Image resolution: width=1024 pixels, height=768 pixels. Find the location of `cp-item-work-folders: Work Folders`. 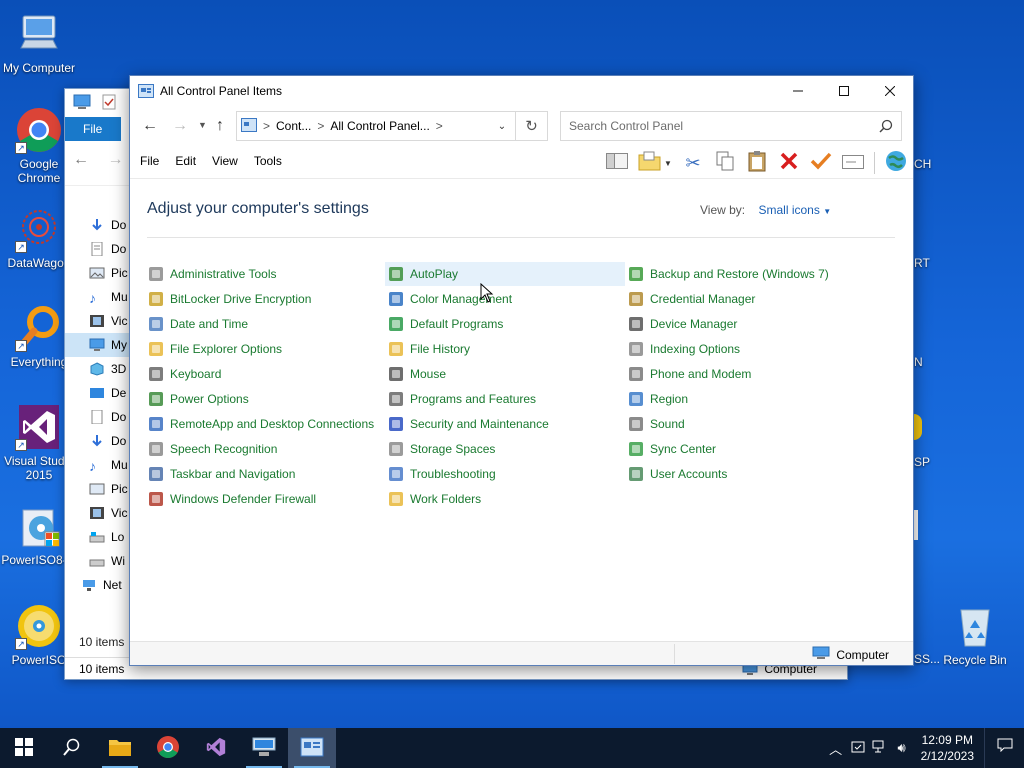

cp-item-work-folders: Work Folders is located at coordinates (505, 499).